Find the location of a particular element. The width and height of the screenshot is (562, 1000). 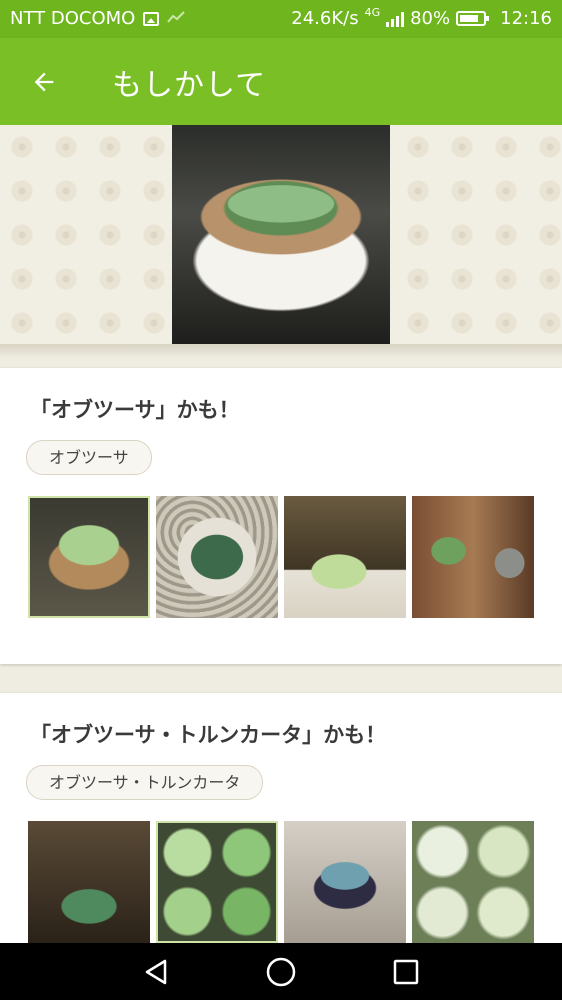

system-navigation-bar is located at coordinates (281, 971).